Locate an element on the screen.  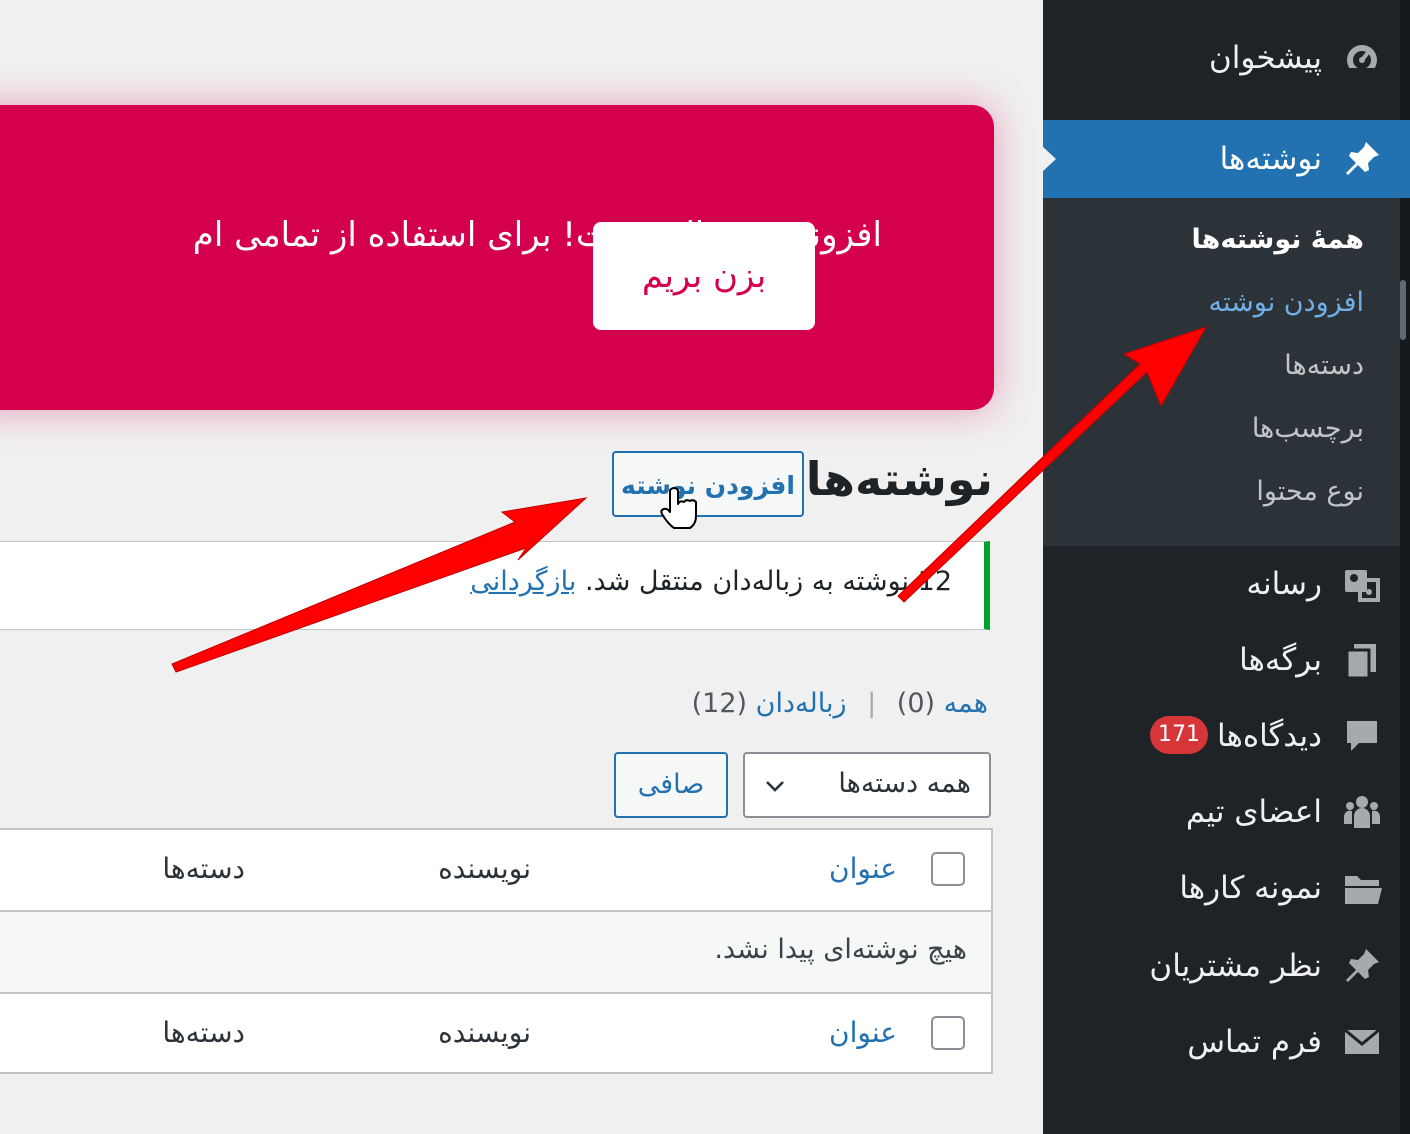
status-filter: همه (0) | زباله‌دان (12) is located at coordinates (840, 703).